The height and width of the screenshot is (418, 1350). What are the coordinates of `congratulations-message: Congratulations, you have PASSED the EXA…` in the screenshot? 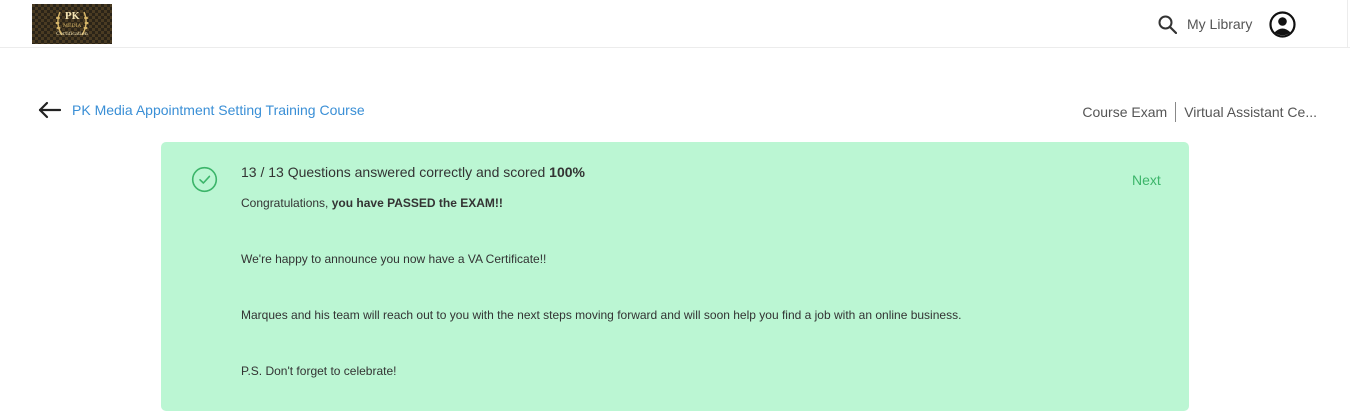 It's located at (372, 203).